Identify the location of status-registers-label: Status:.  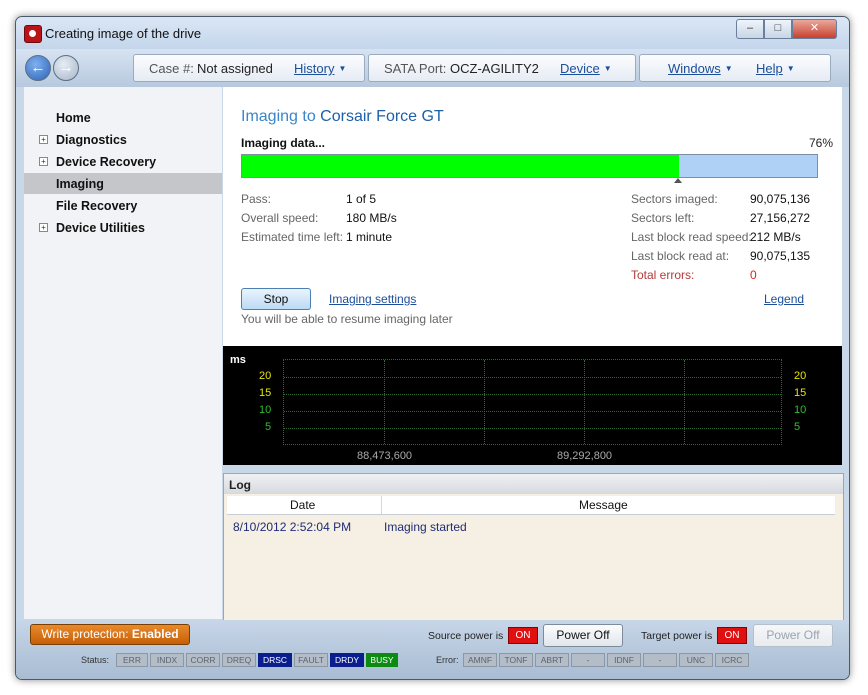
(95, 660).